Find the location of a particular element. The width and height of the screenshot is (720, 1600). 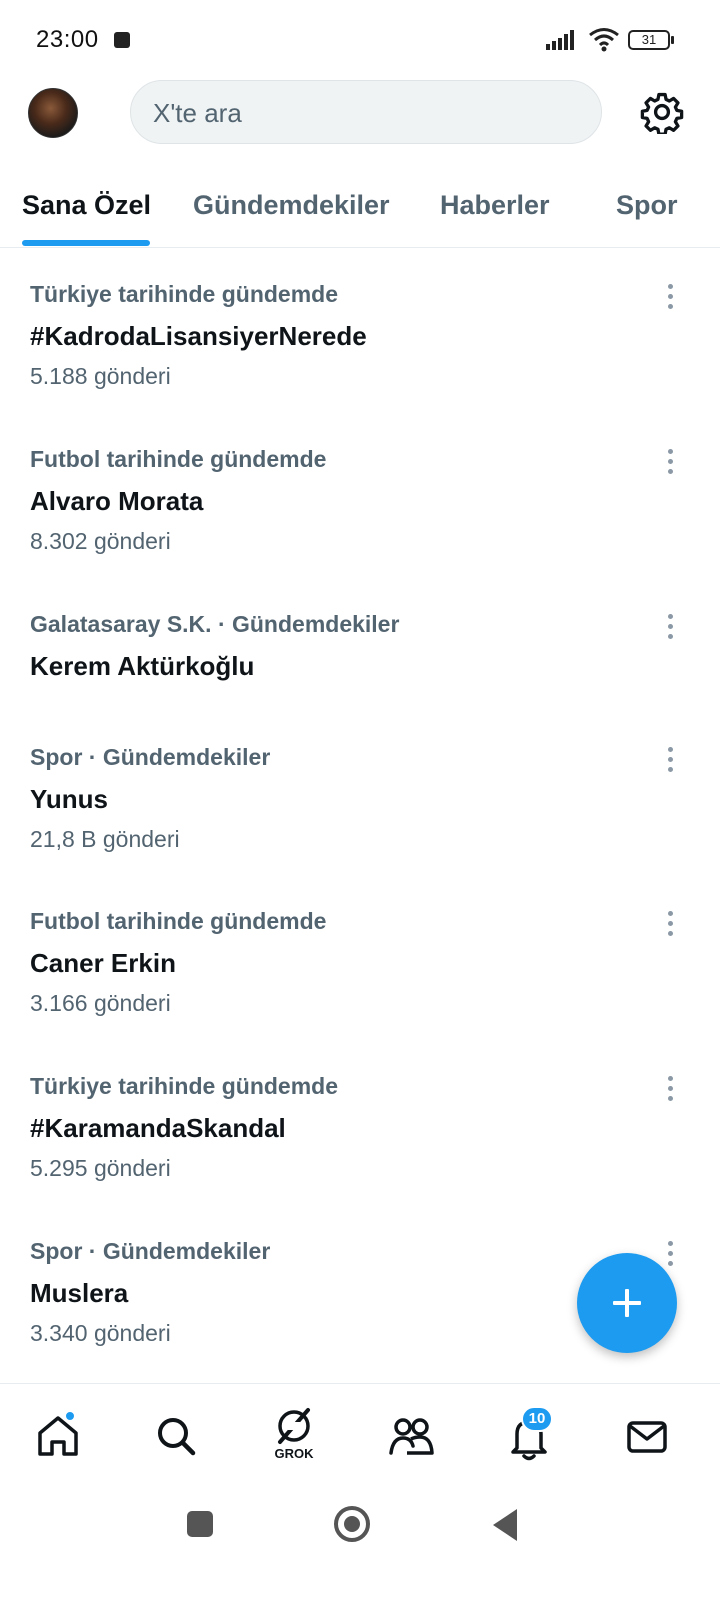

bottom-nav: GROK 10 is located at coordinates (360, 1433).